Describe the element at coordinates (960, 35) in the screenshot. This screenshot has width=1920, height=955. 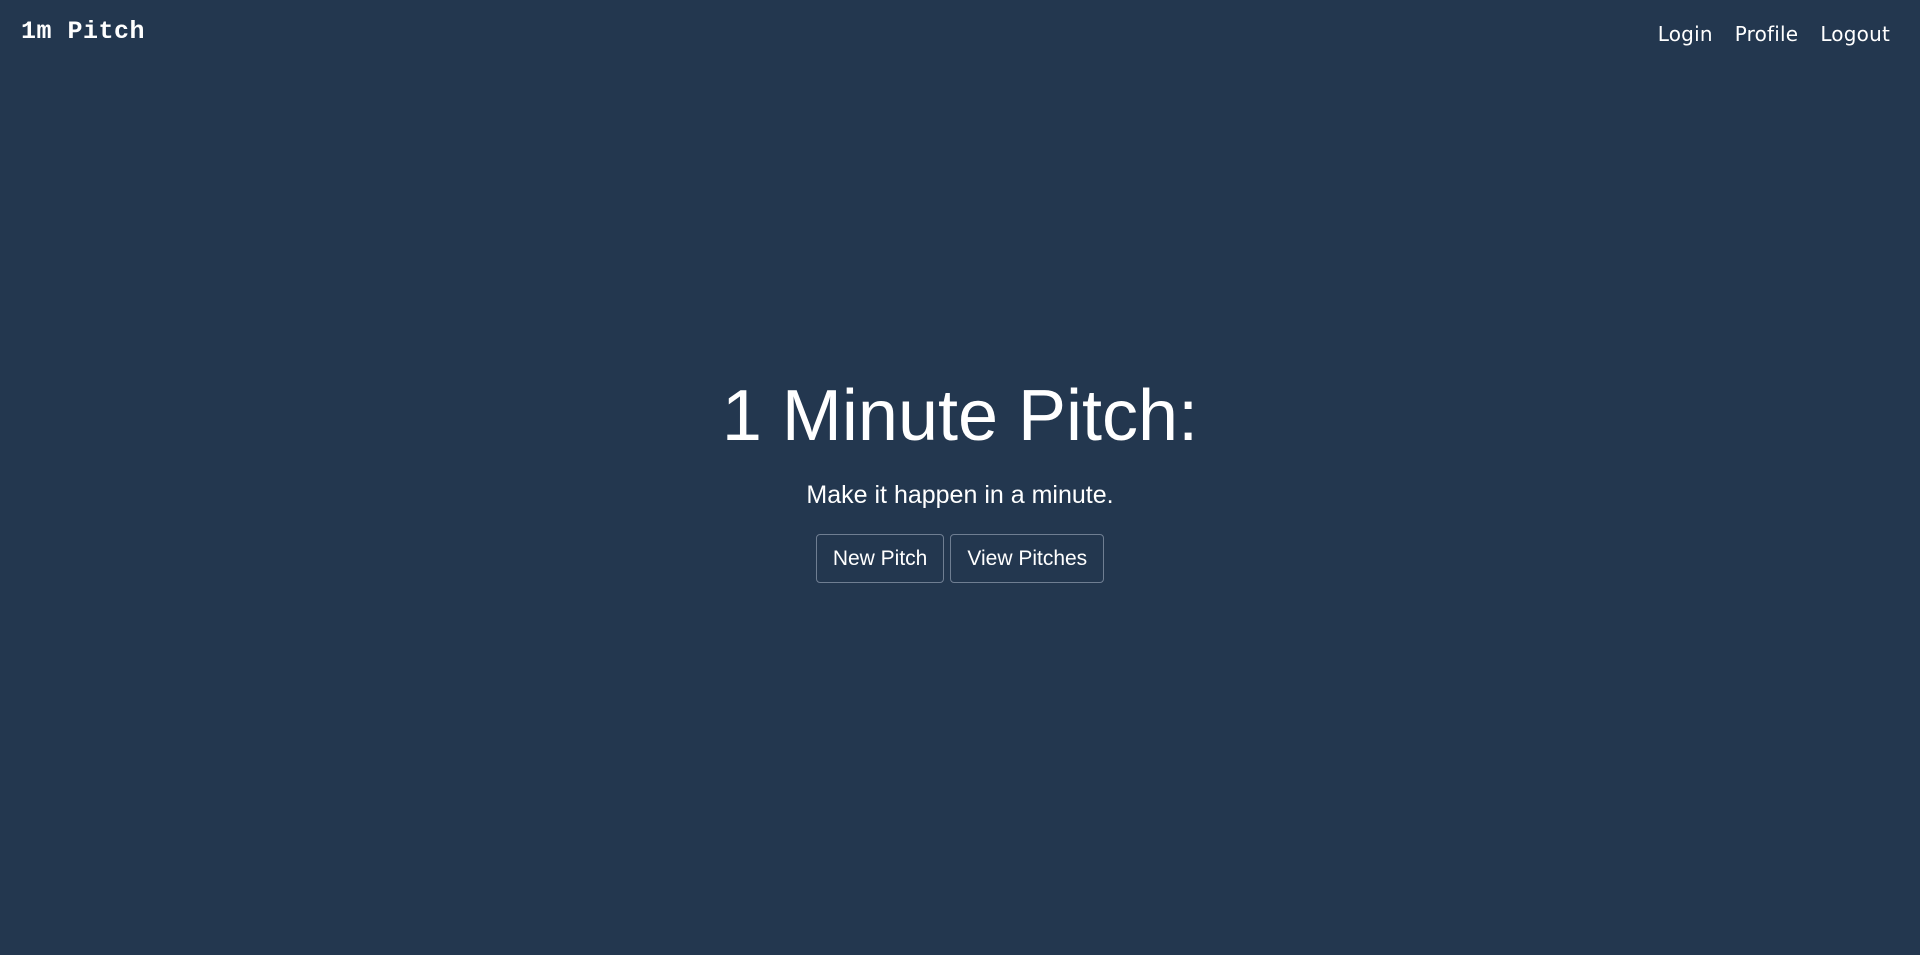
I see `navbar: 1m Pitch Login Profile Logout` at that location.